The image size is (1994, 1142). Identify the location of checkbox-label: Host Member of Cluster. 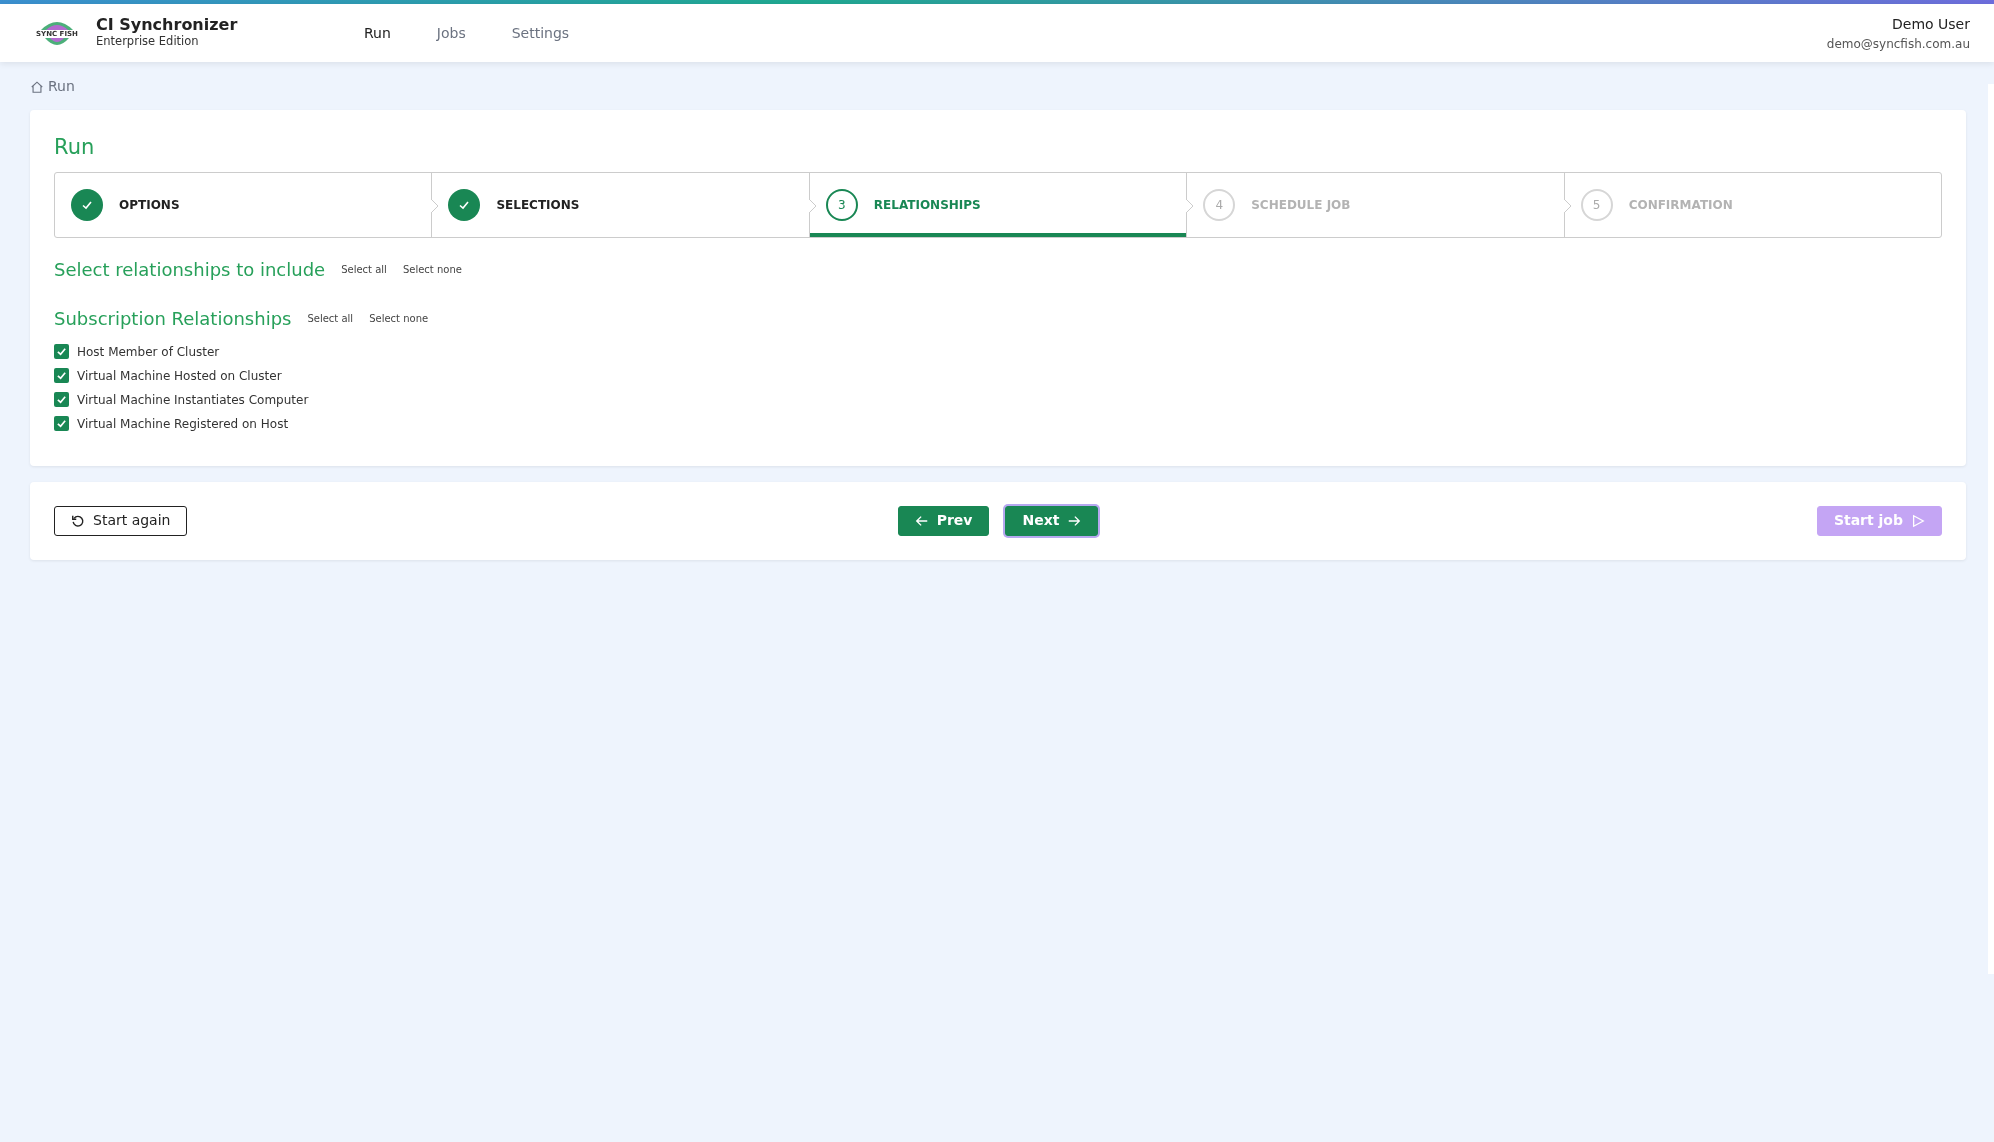
(148, 352).